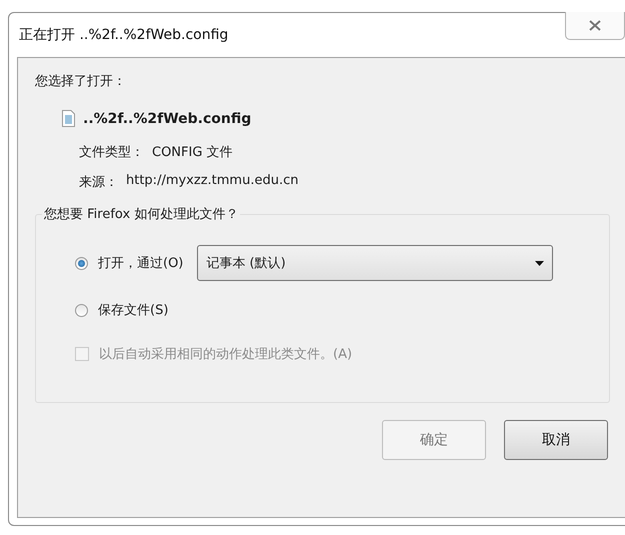 The width and height of the screenshot is (625, 535). What do you see at coordinates (111, 152) in the screenshot?
I see `type-label: 文件类型：` at bounding box center [111, 152].